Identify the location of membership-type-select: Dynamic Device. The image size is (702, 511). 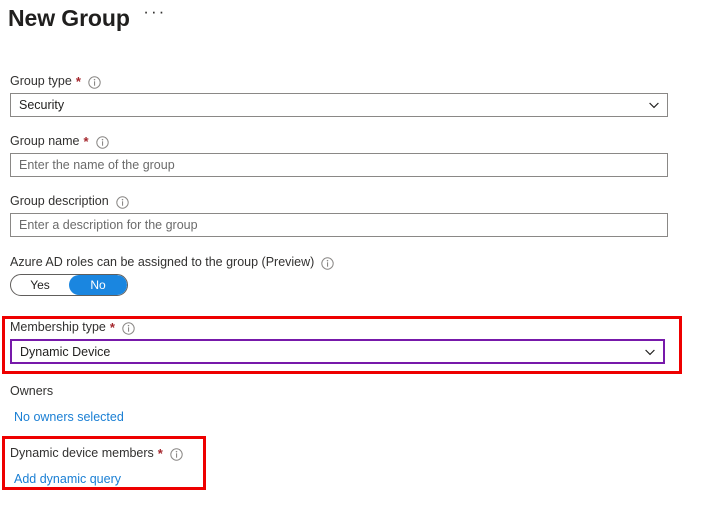
(337, 351).